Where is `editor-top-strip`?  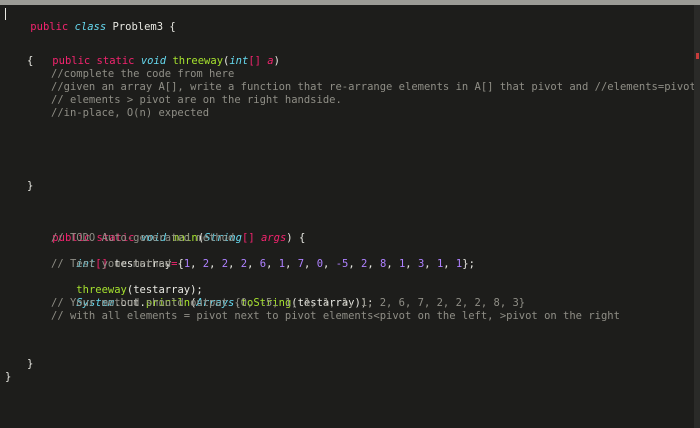
editor-top-strip is located at coordinates (350, 2).